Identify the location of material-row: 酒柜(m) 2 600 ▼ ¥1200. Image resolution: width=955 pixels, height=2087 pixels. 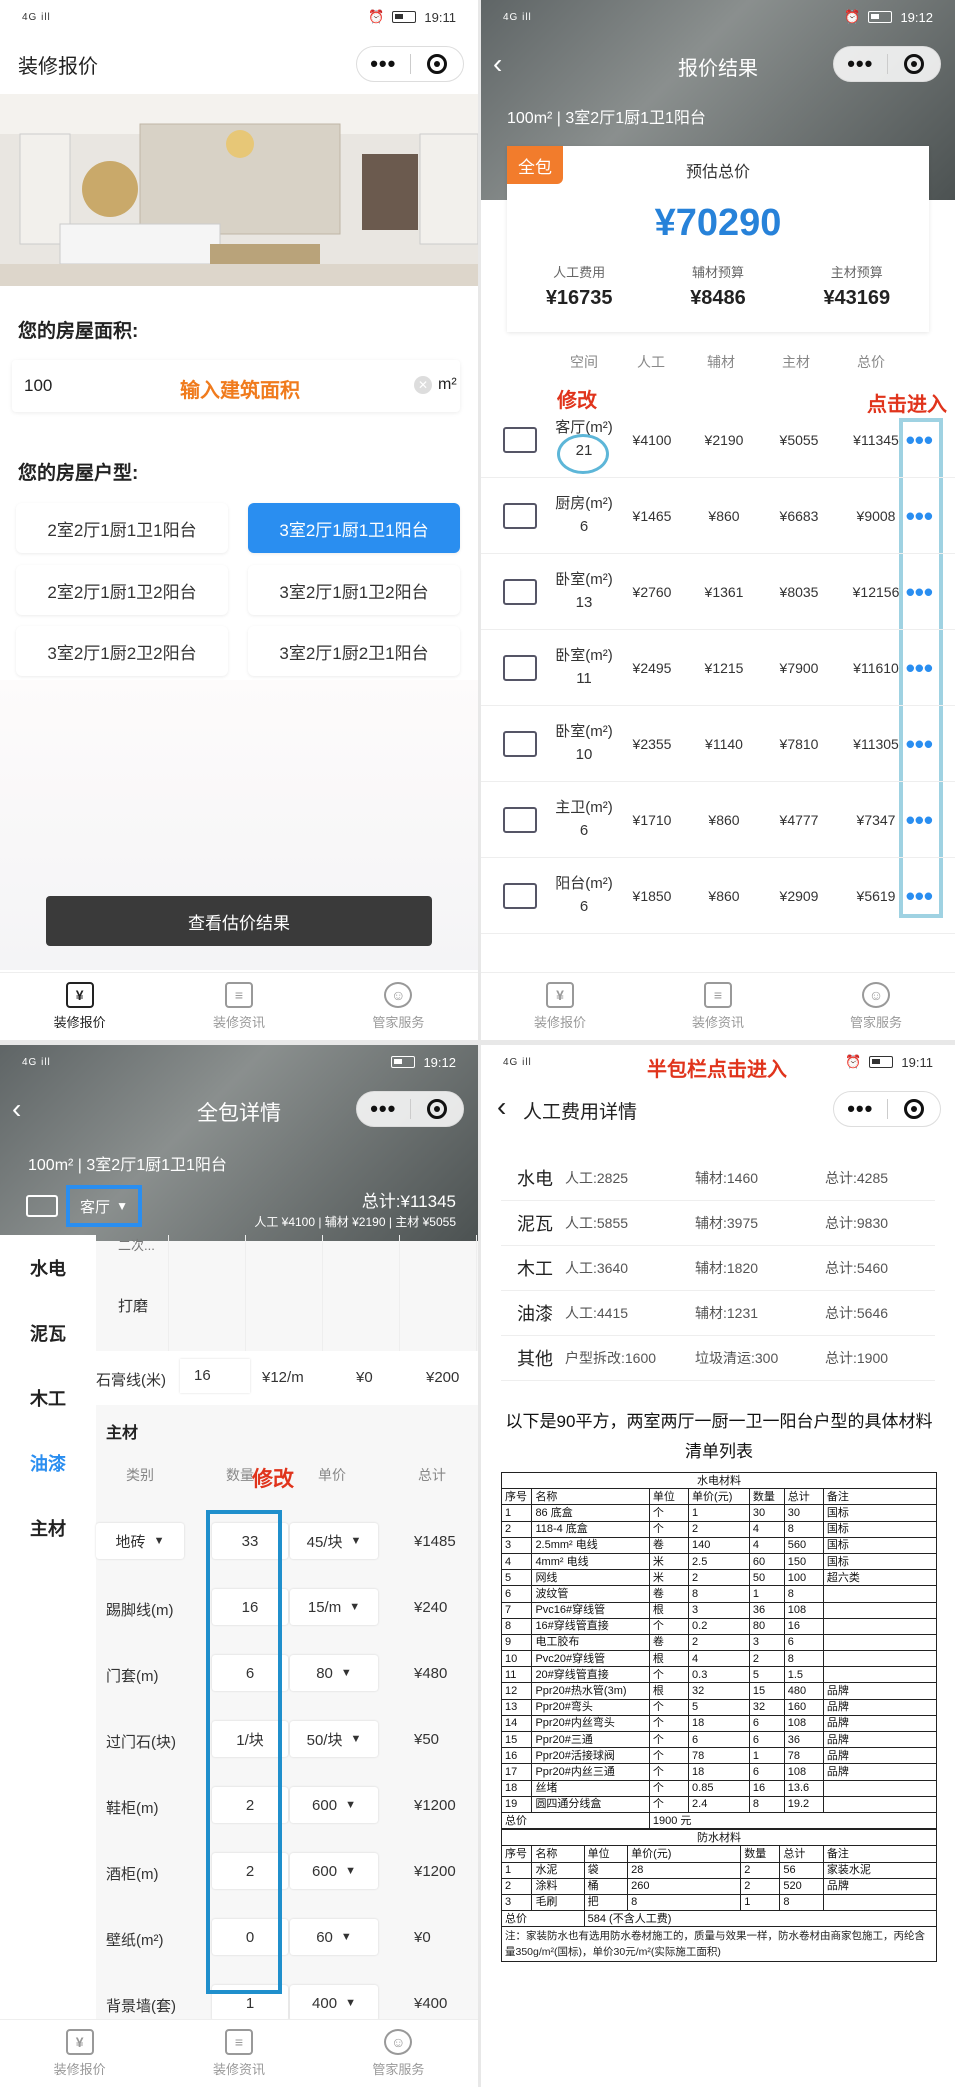
(287, 1872).